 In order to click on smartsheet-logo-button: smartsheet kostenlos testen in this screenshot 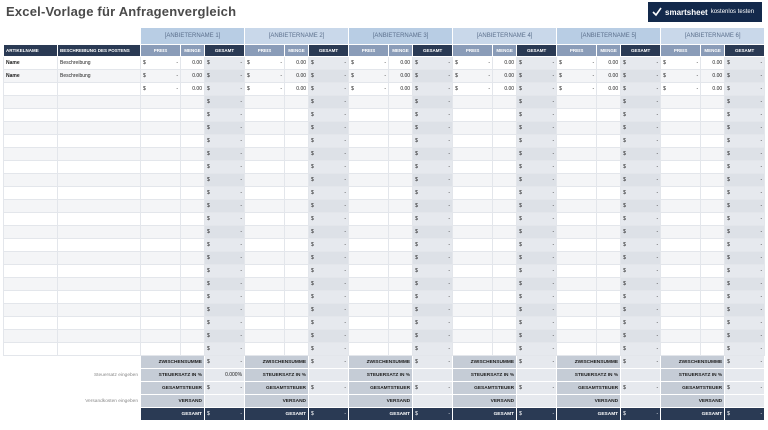, I will do `click(705, 12)`.